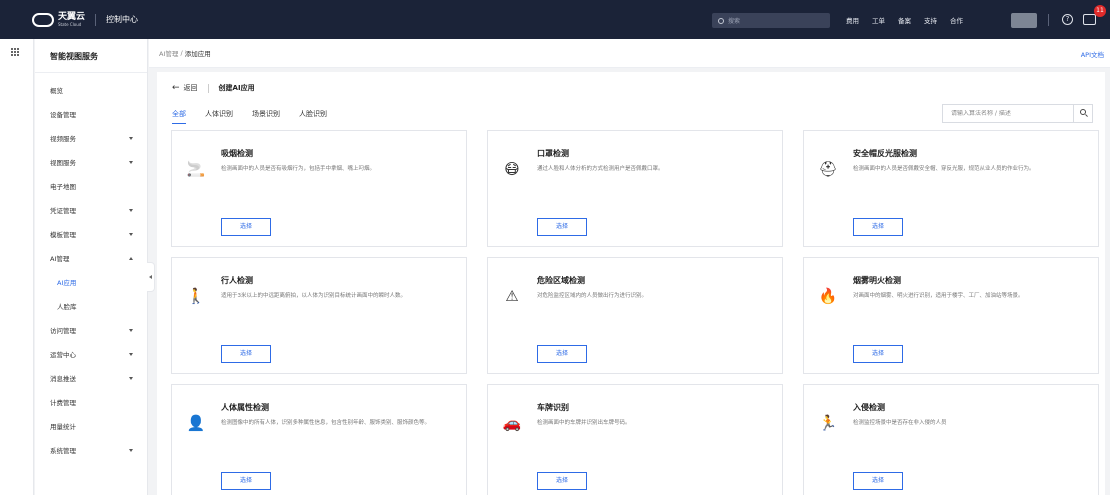 This screenshot has height=495, width=1110. What do you see at coordinates (956, 20) in the screenshot?
I see `top-nav-partner: 合作` at bounding box center [956, 20].